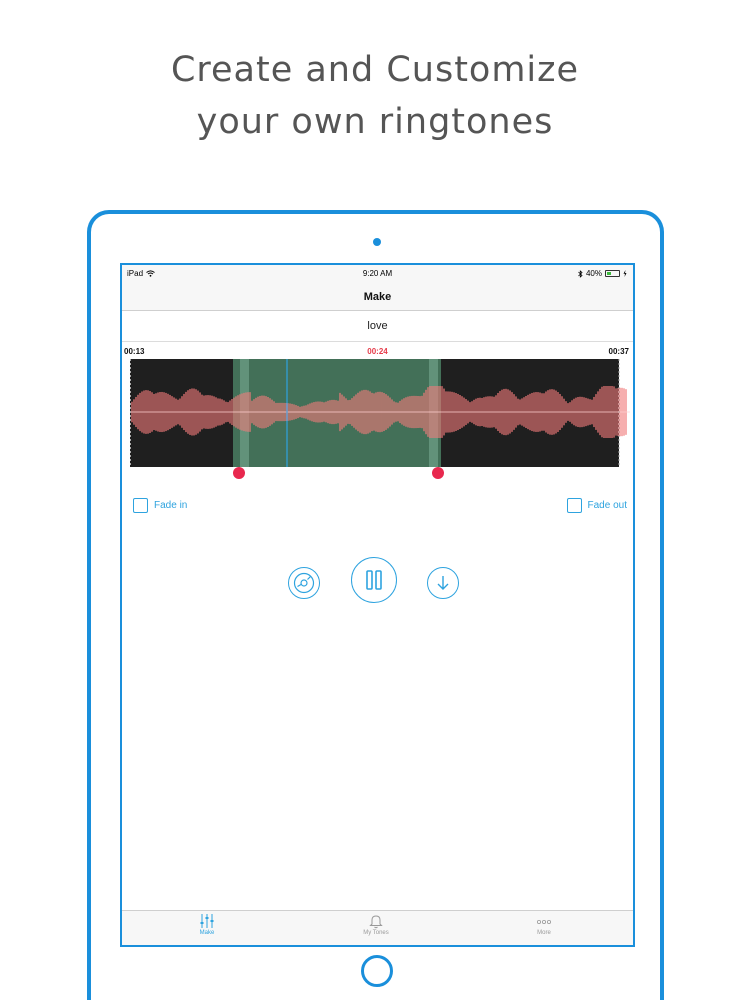 The height and width of the screenshot is (1000, 750). Describe the element at coordinates (607, 505) in the screenshot. I see `fade-out-label: Fade out` at that location.